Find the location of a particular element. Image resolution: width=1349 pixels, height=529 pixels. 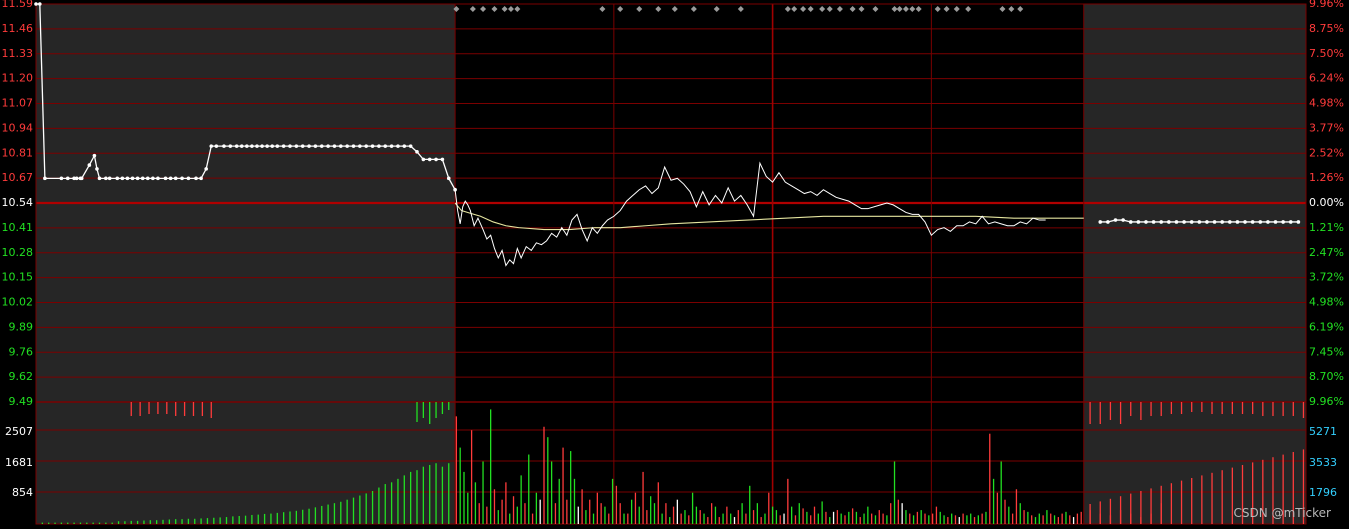

watermark: CSDN @mTicker is located at coordinates (1282, 513).